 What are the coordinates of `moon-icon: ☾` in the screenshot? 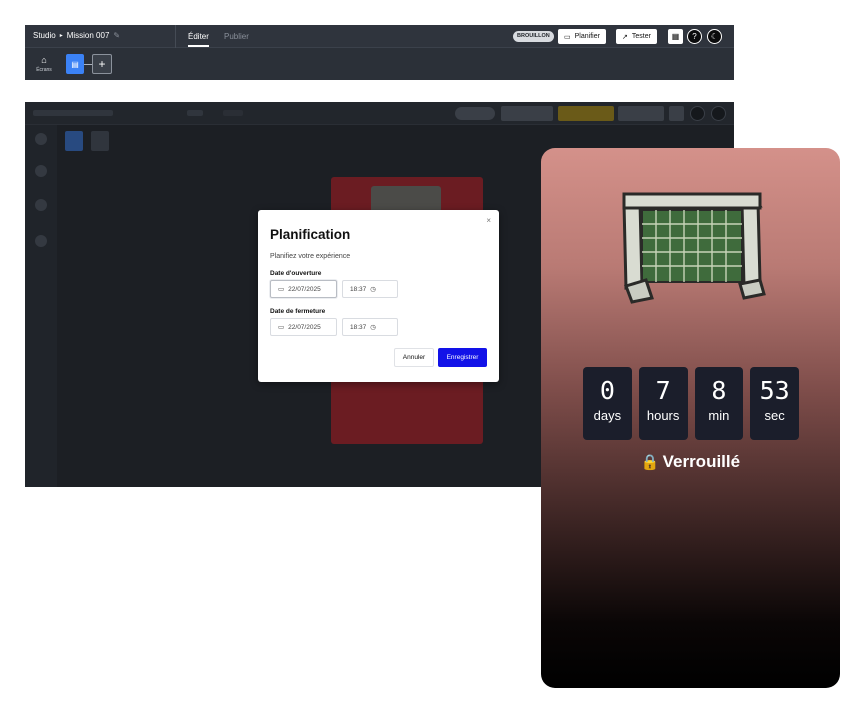 It's located at (714, 36).